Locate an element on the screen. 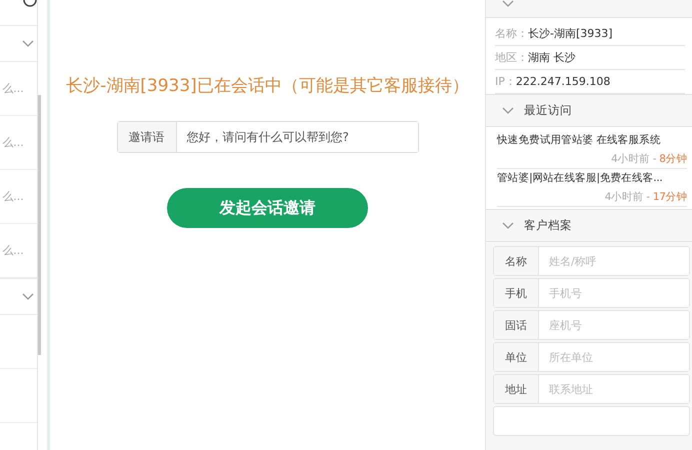  visited-page-title: 快速免费试用管站婆 在线客服系统 is located at coordinates (579, 140).